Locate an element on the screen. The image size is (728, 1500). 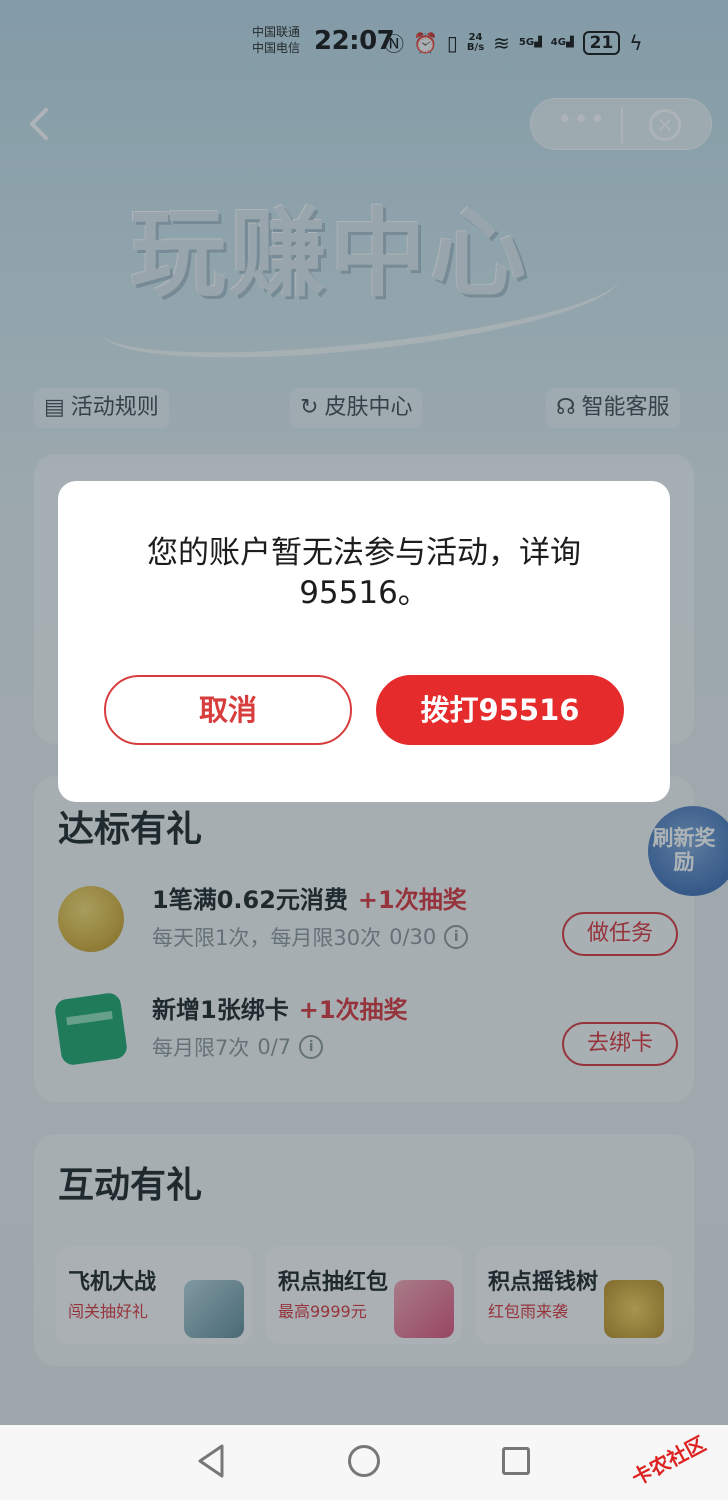
nav-recents-icon is located at coordinates (516, 1461).